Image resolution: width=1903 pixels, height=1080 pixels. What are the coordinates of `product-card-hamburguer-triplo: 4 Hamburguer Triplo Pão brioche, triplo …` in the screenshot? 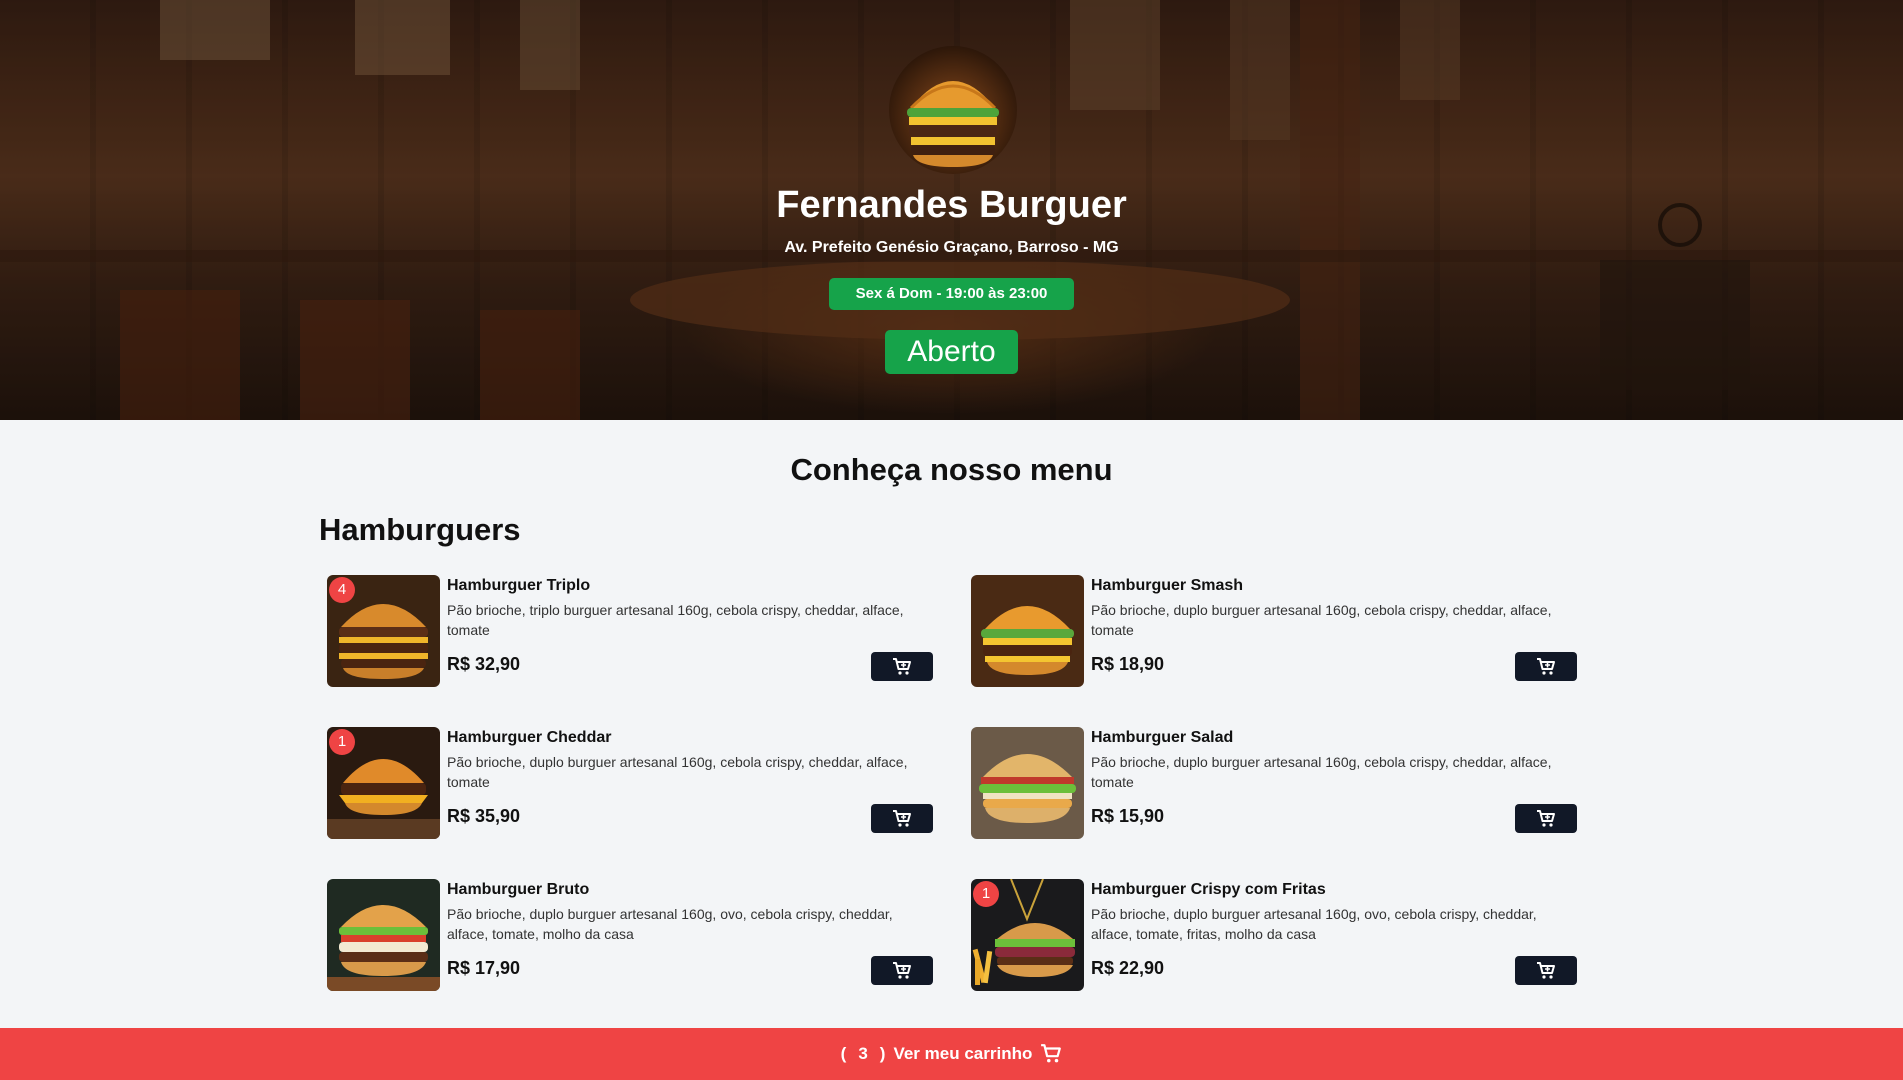 It's located at (630, 632).